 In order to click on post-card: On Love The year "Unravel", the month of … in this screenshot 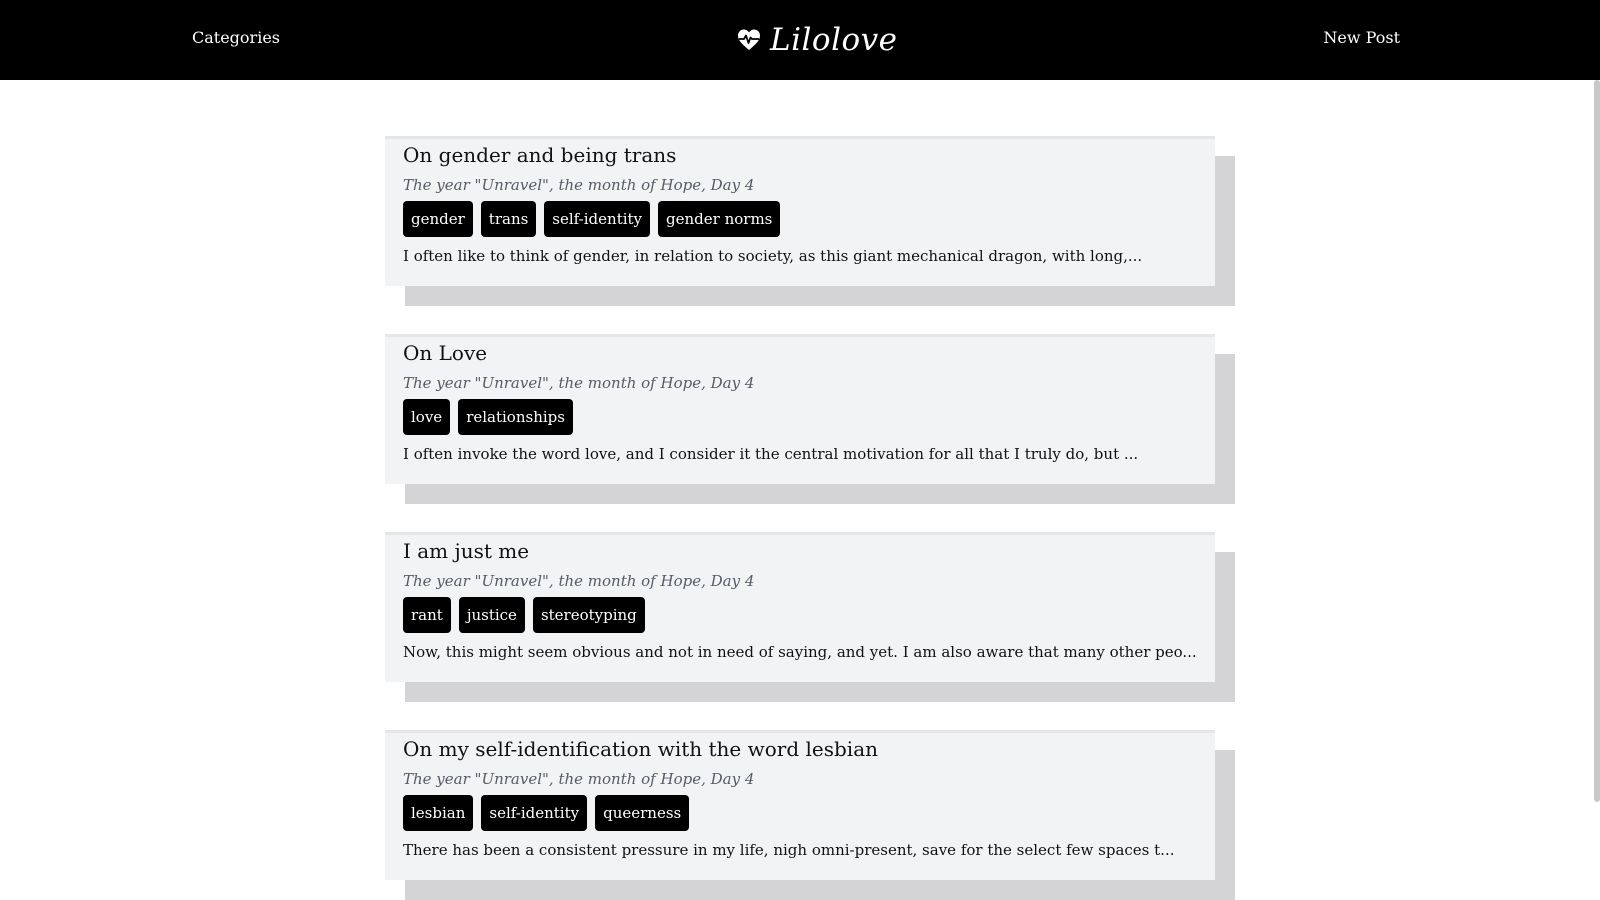, I will do `click(800, 409)`.